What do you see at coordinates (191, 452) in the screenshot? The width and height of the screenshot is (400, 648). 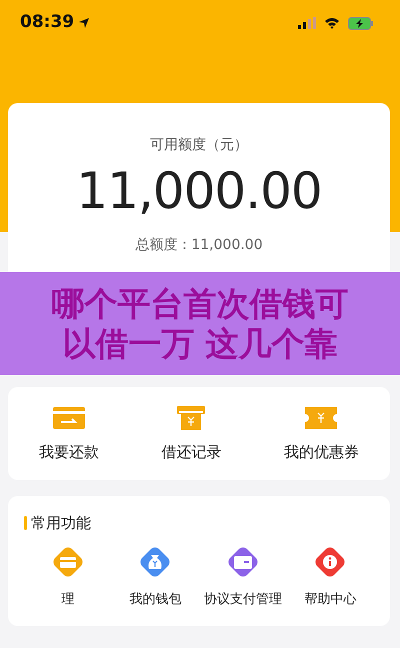 I see `quick-action-link: 借还记录` at bounding box center [191, 452].